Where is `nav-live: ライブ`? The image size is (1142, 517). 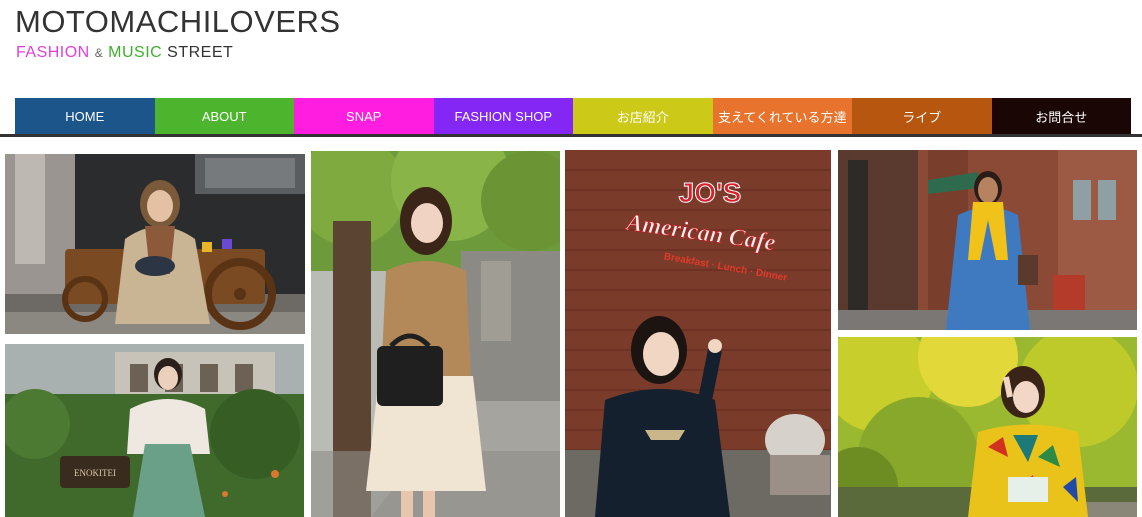 nav-live: ライブ is located at coordinates (922, 116).